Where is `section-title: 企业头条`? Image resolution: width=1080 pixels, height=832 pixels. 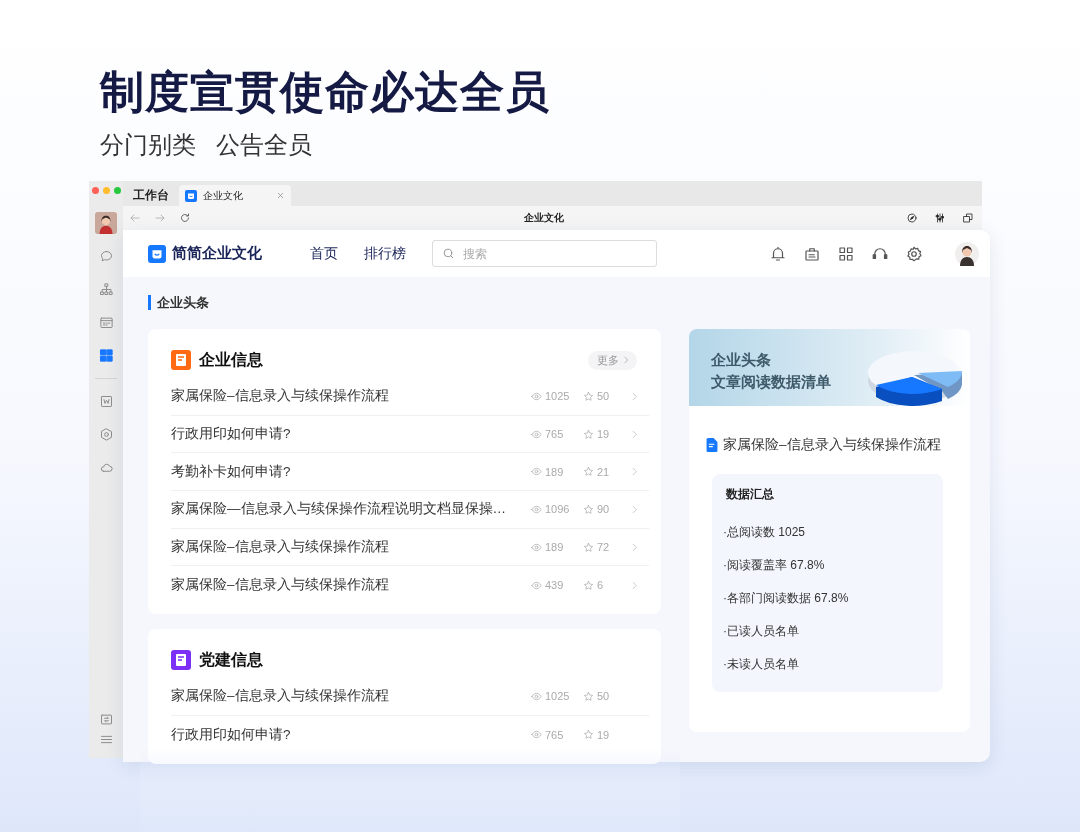
section-title: 企业头条 is located at coordinates (559, 302).